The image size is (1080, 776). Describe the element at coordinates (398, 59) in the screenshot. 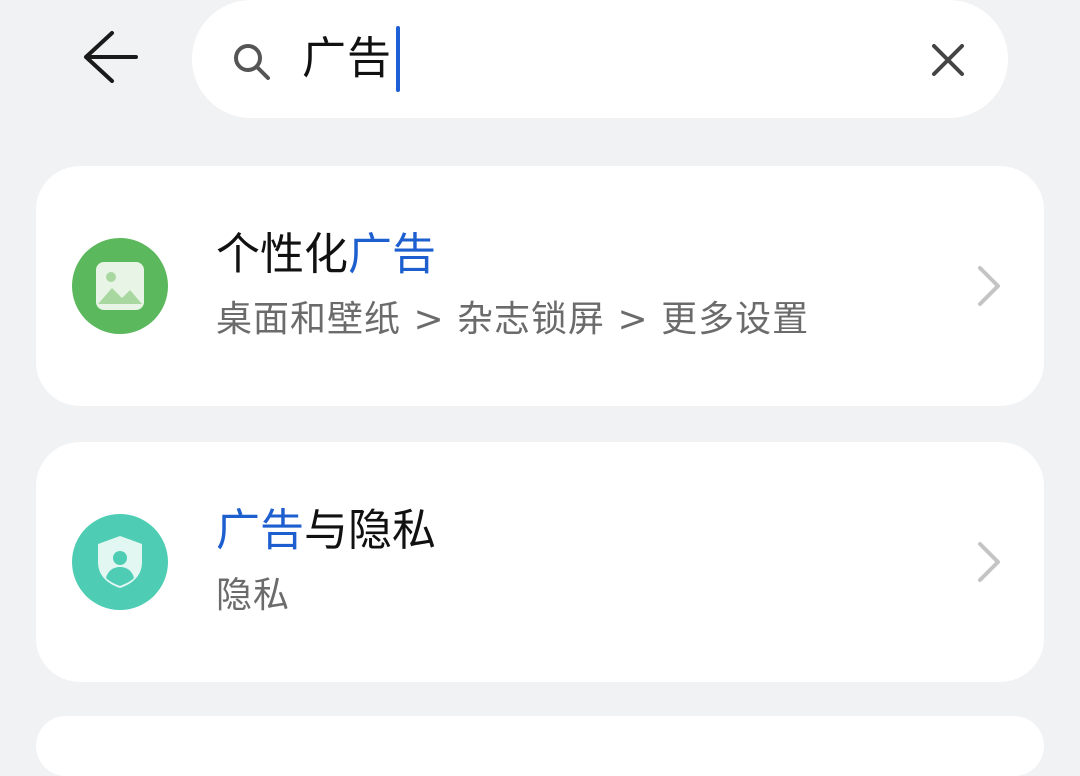

I see `text-caret` at that location.